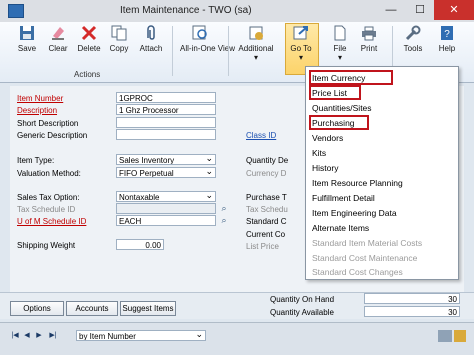  What do you see at coordinates (267, 160) in the screenshot?
I see `quantity-decimals-label: Quantity De` at bounding box center [267, 160].